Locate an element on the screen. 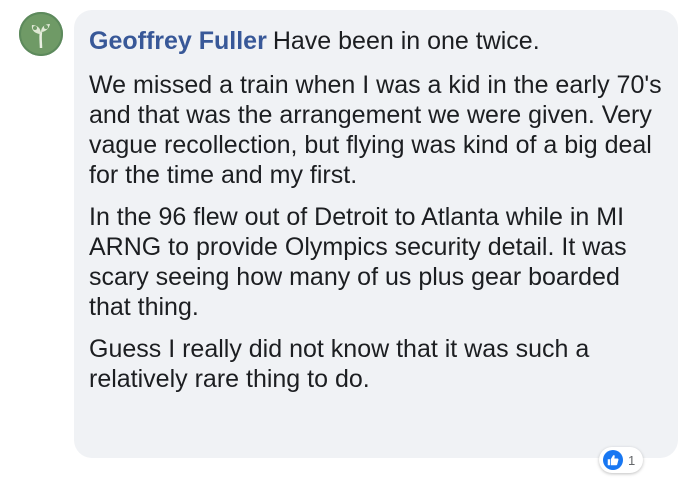 This screenshot has width=700, height=484. avatar-plant-icon is located at coordinates (41, 34).